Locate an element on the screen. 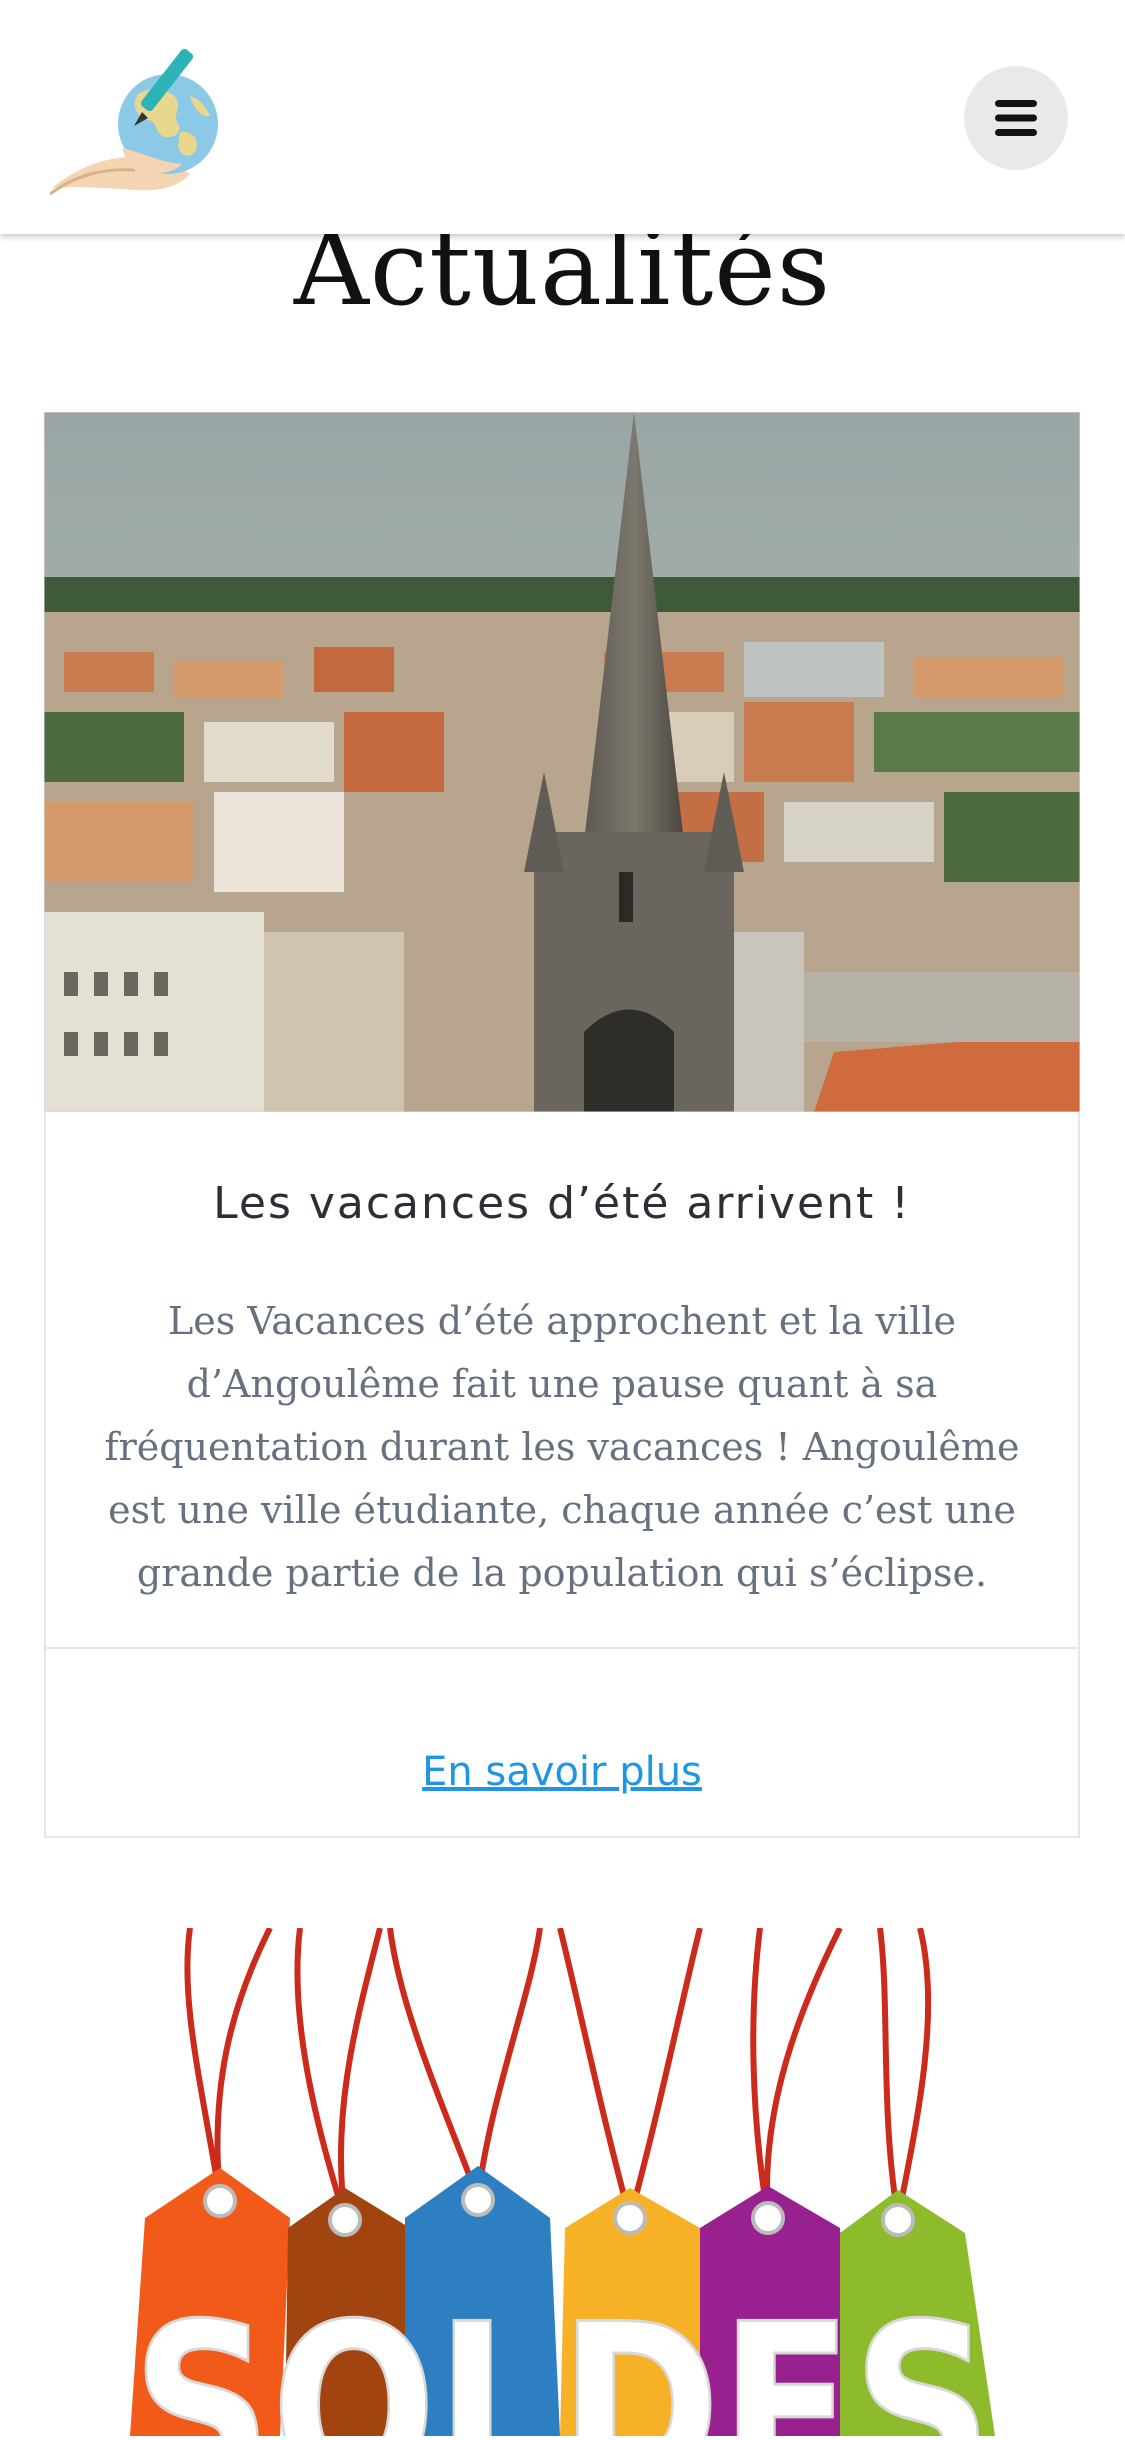 This screenshot has height=2440, width=1125. read-more-link: En savoir plus is located at coordinates (562, 1772).